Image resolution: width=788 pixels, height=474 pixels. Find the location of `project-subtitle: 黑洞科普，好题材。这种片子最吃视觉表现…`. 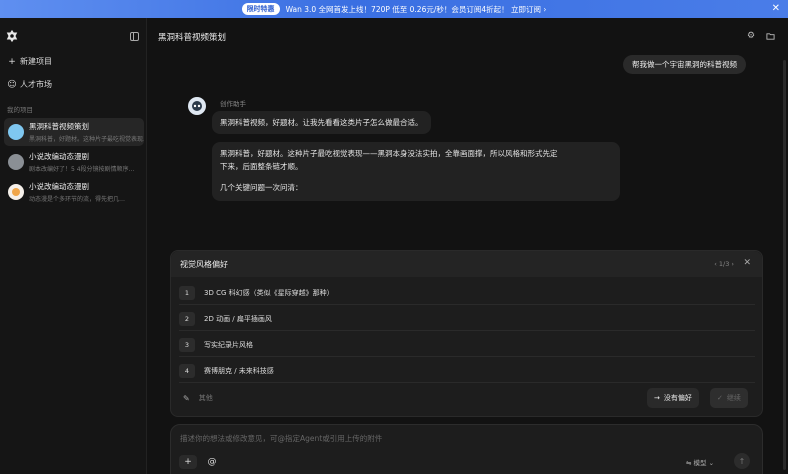

project-subtitle: 黑洞科普，好题材。这种片子最吃视觉表现… is located at coordinates (86, 139).